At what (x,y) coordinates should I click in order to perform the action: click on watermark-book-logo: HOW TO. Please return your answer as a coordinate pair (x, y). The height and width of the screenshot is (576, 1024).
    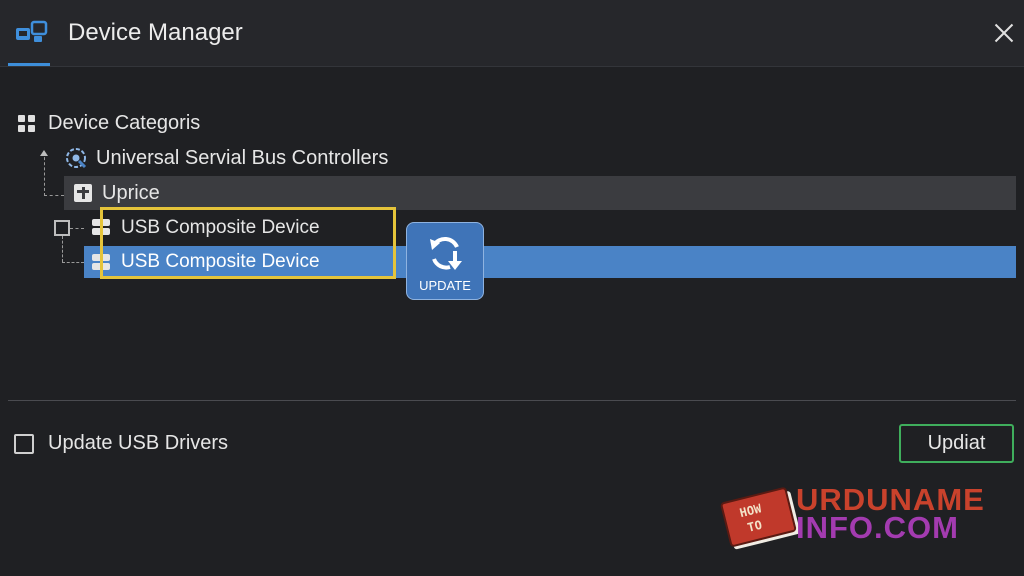
    Looking at the image, I should click on (760, 518).